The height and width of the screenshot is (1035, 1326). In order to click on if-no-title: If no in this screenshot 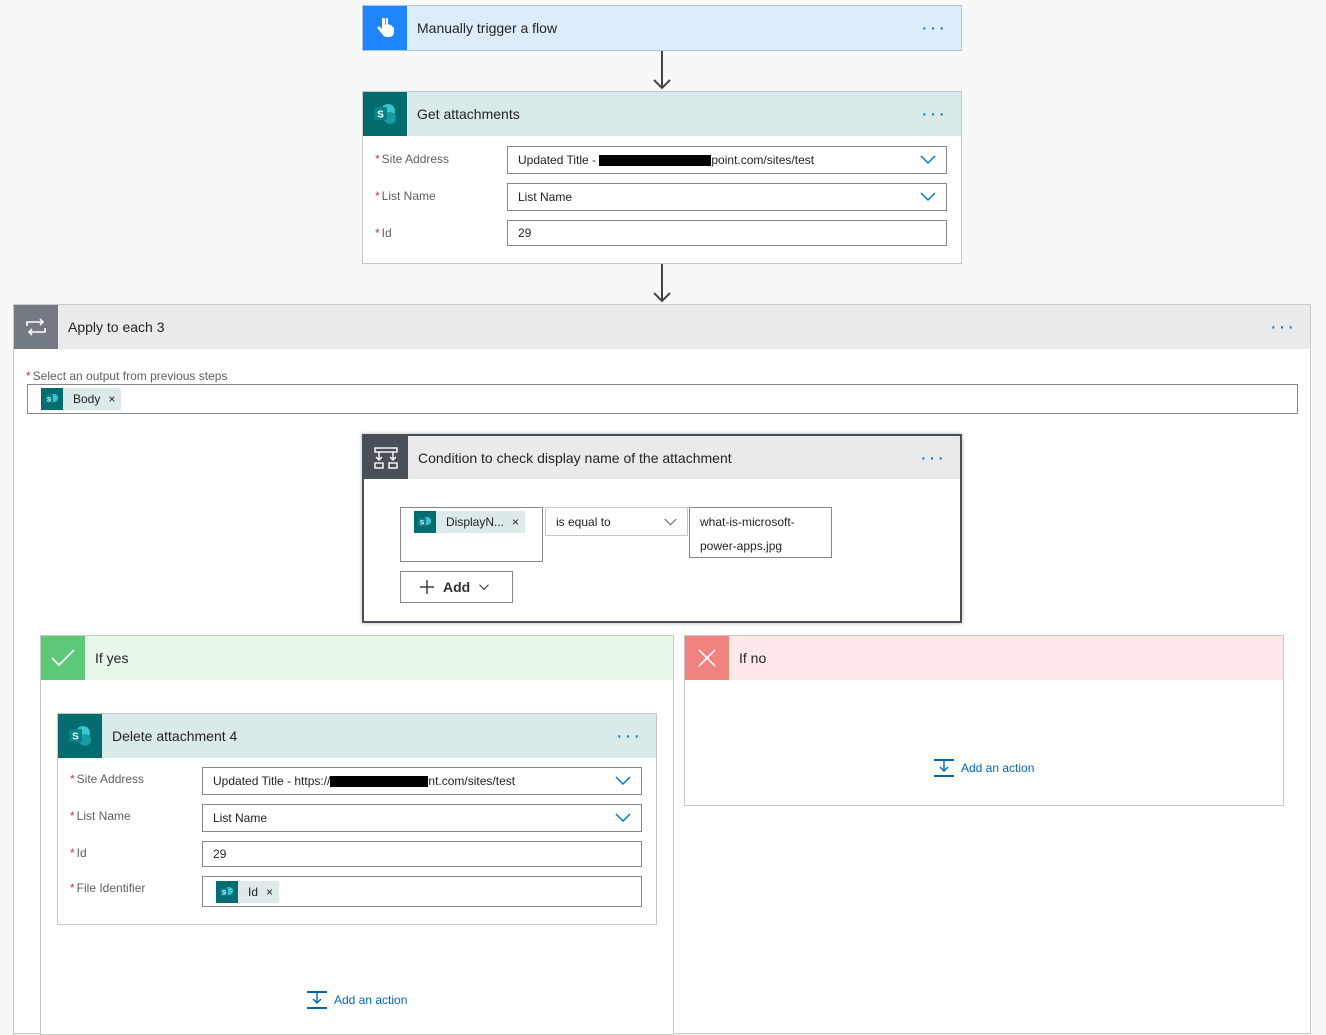, I will do `click(1011, 658)`.